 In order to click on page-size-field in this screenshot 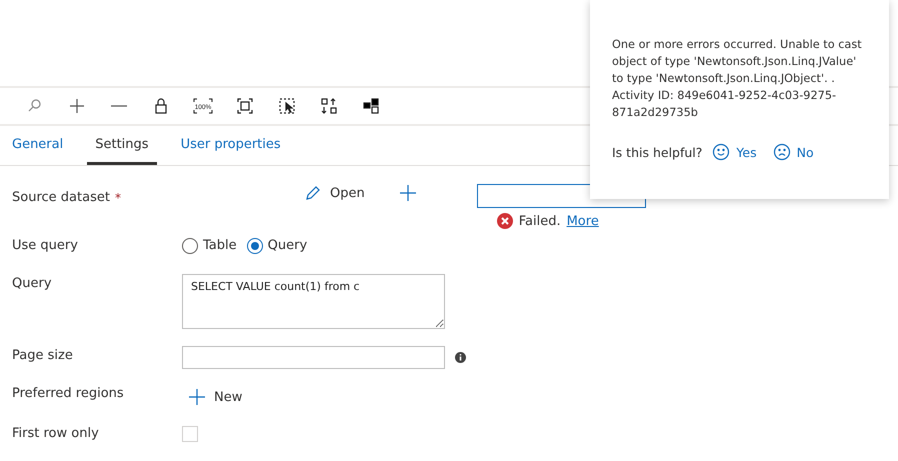, I will do `click(313, 357)`.